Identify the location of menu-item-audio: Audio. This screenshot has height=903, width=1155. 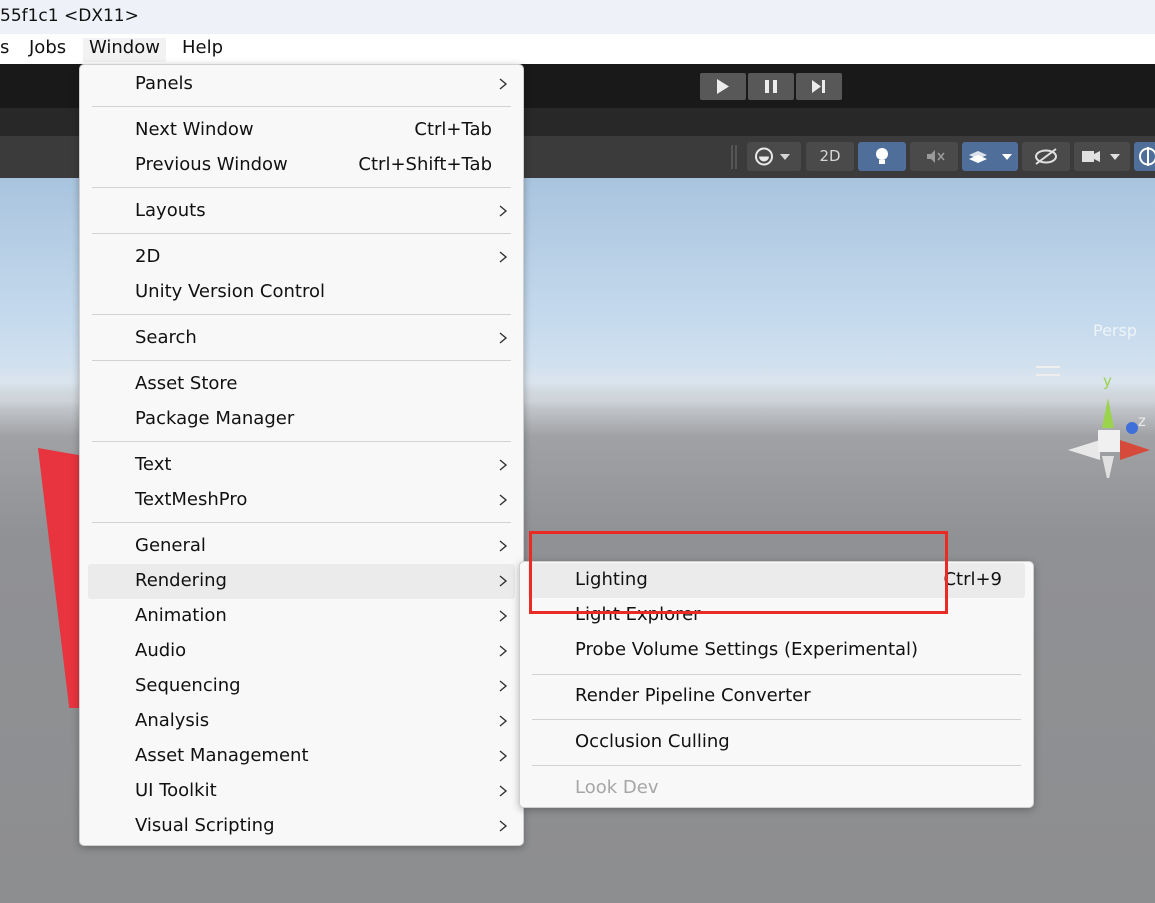
(301, 651).